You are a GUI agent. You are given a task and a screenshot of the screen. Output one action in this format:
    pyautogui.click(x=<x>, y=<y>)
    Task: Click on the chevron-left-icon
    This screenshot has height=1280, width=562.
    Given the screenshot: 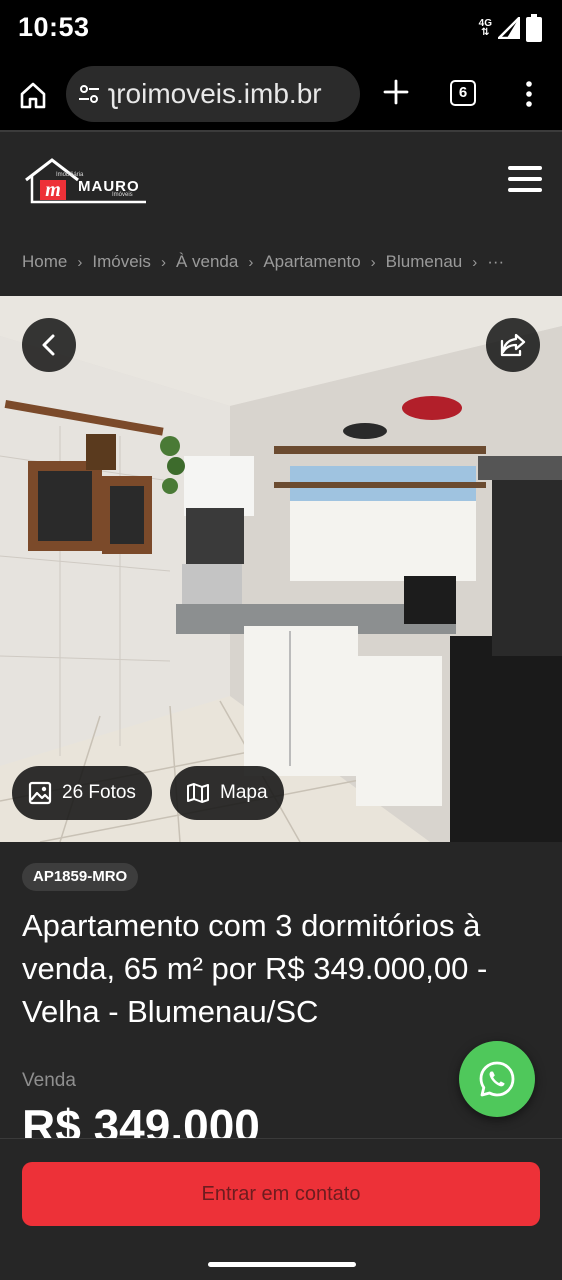 What is the action you would take?
    pyautogui.click(x=48, y=345)
    